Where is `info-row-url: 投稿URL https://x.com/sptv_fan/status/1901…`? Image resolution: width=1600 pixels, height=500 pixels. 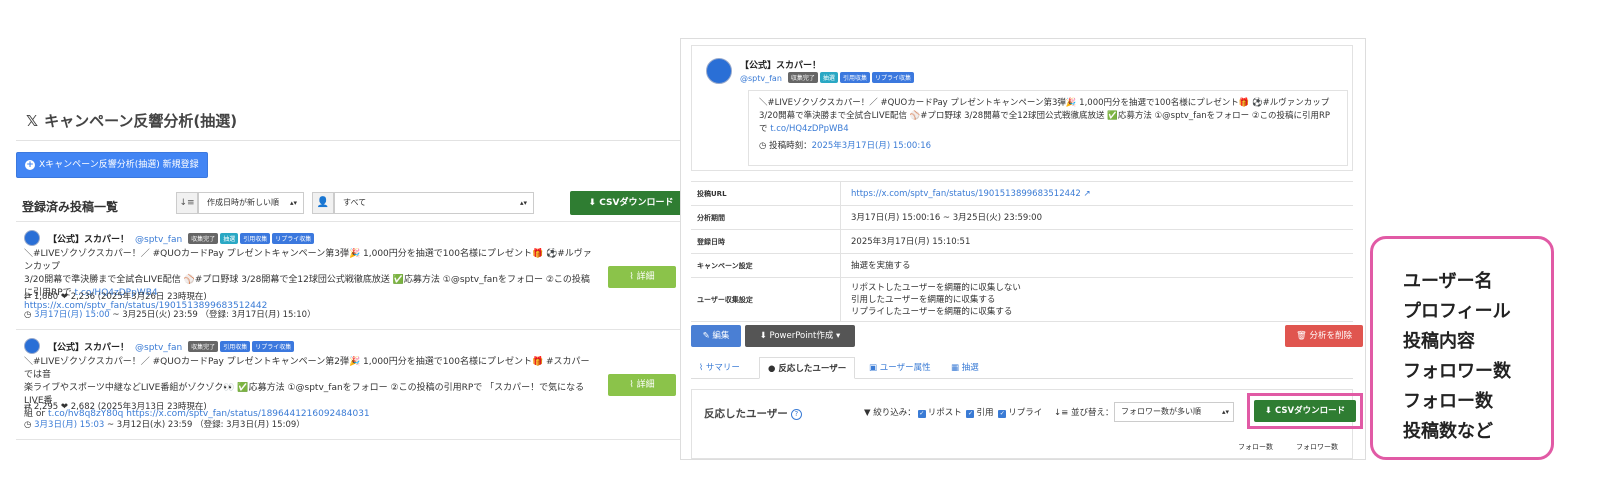
info-row-url: 投稿URL https://x.com/sptv_fan/status/1901… is located at coordinates (1022, 194).